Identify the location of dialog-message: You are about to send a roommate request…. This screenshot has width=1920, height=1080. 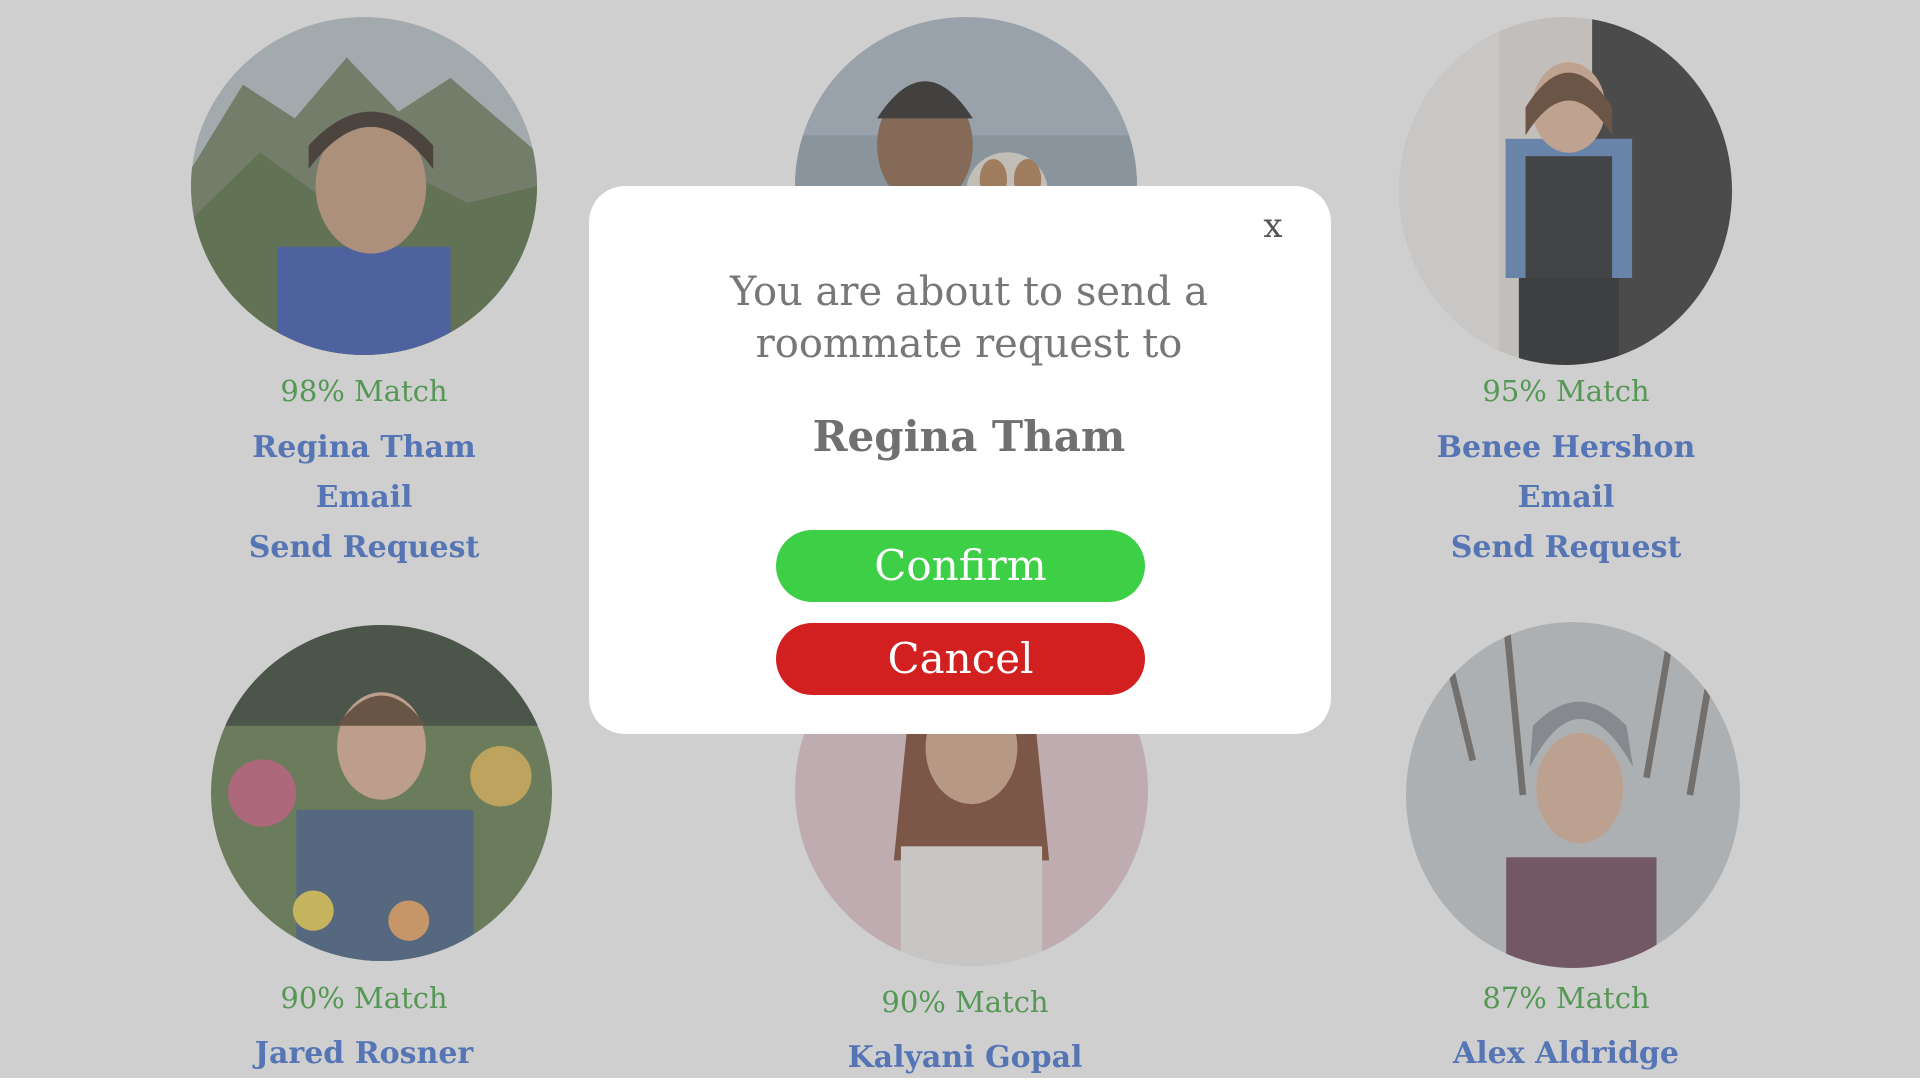
(969, 318).